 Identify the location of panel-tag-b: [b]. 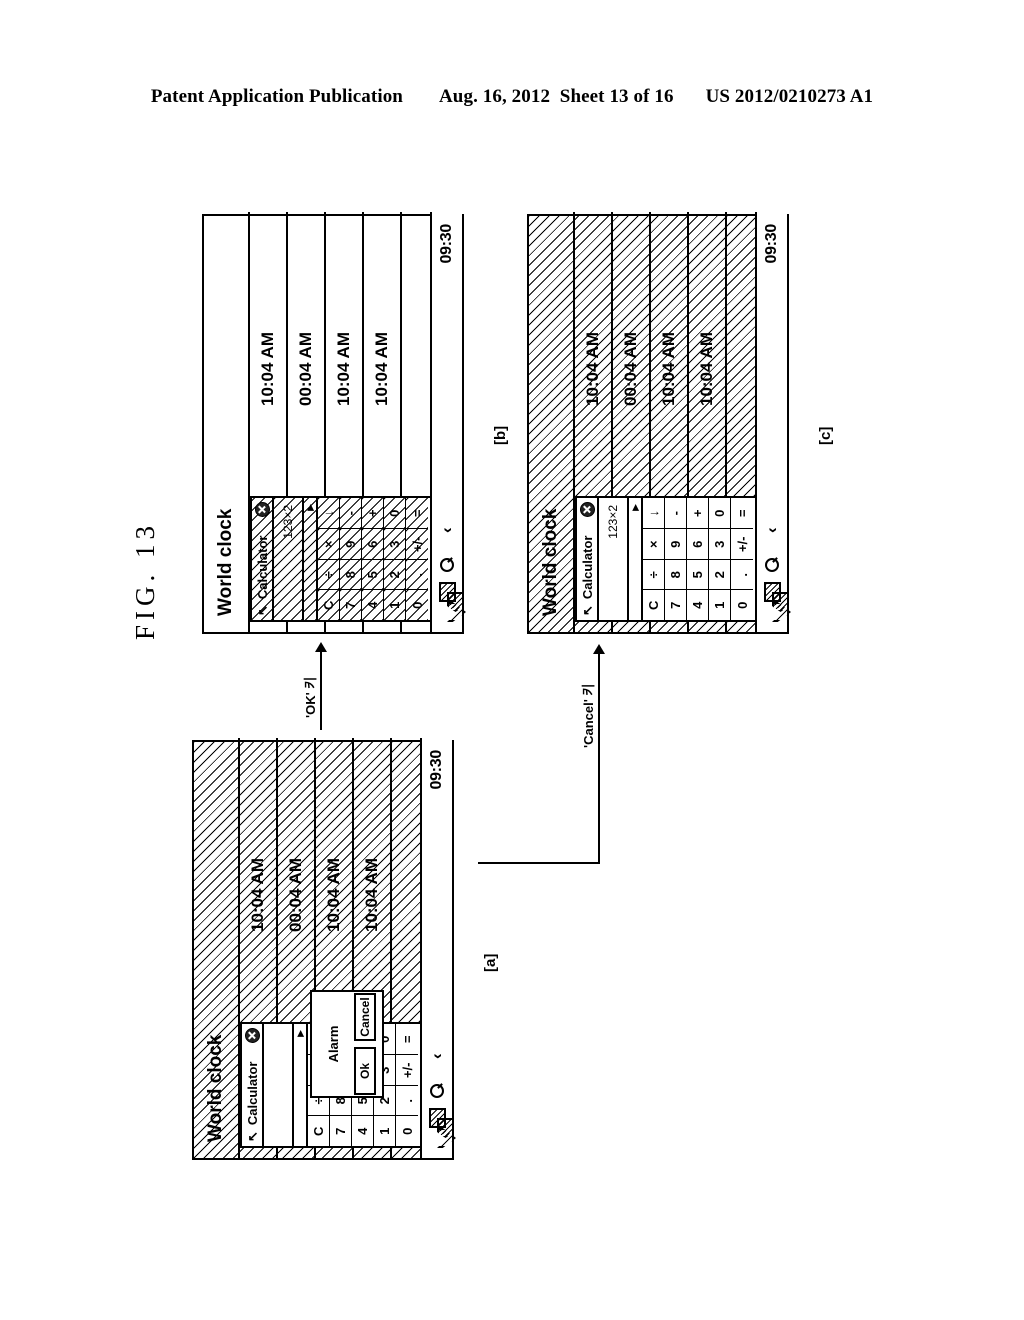
(500, 435).